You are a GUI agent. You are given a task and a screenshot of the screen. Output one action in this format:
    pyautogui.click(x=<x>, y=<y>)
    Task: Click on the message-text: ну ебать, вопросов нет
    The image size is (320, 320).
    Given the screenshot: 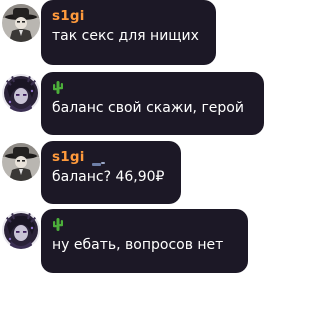 What is the action you would take?
    pyautogui.click(x=138, y=245)
    